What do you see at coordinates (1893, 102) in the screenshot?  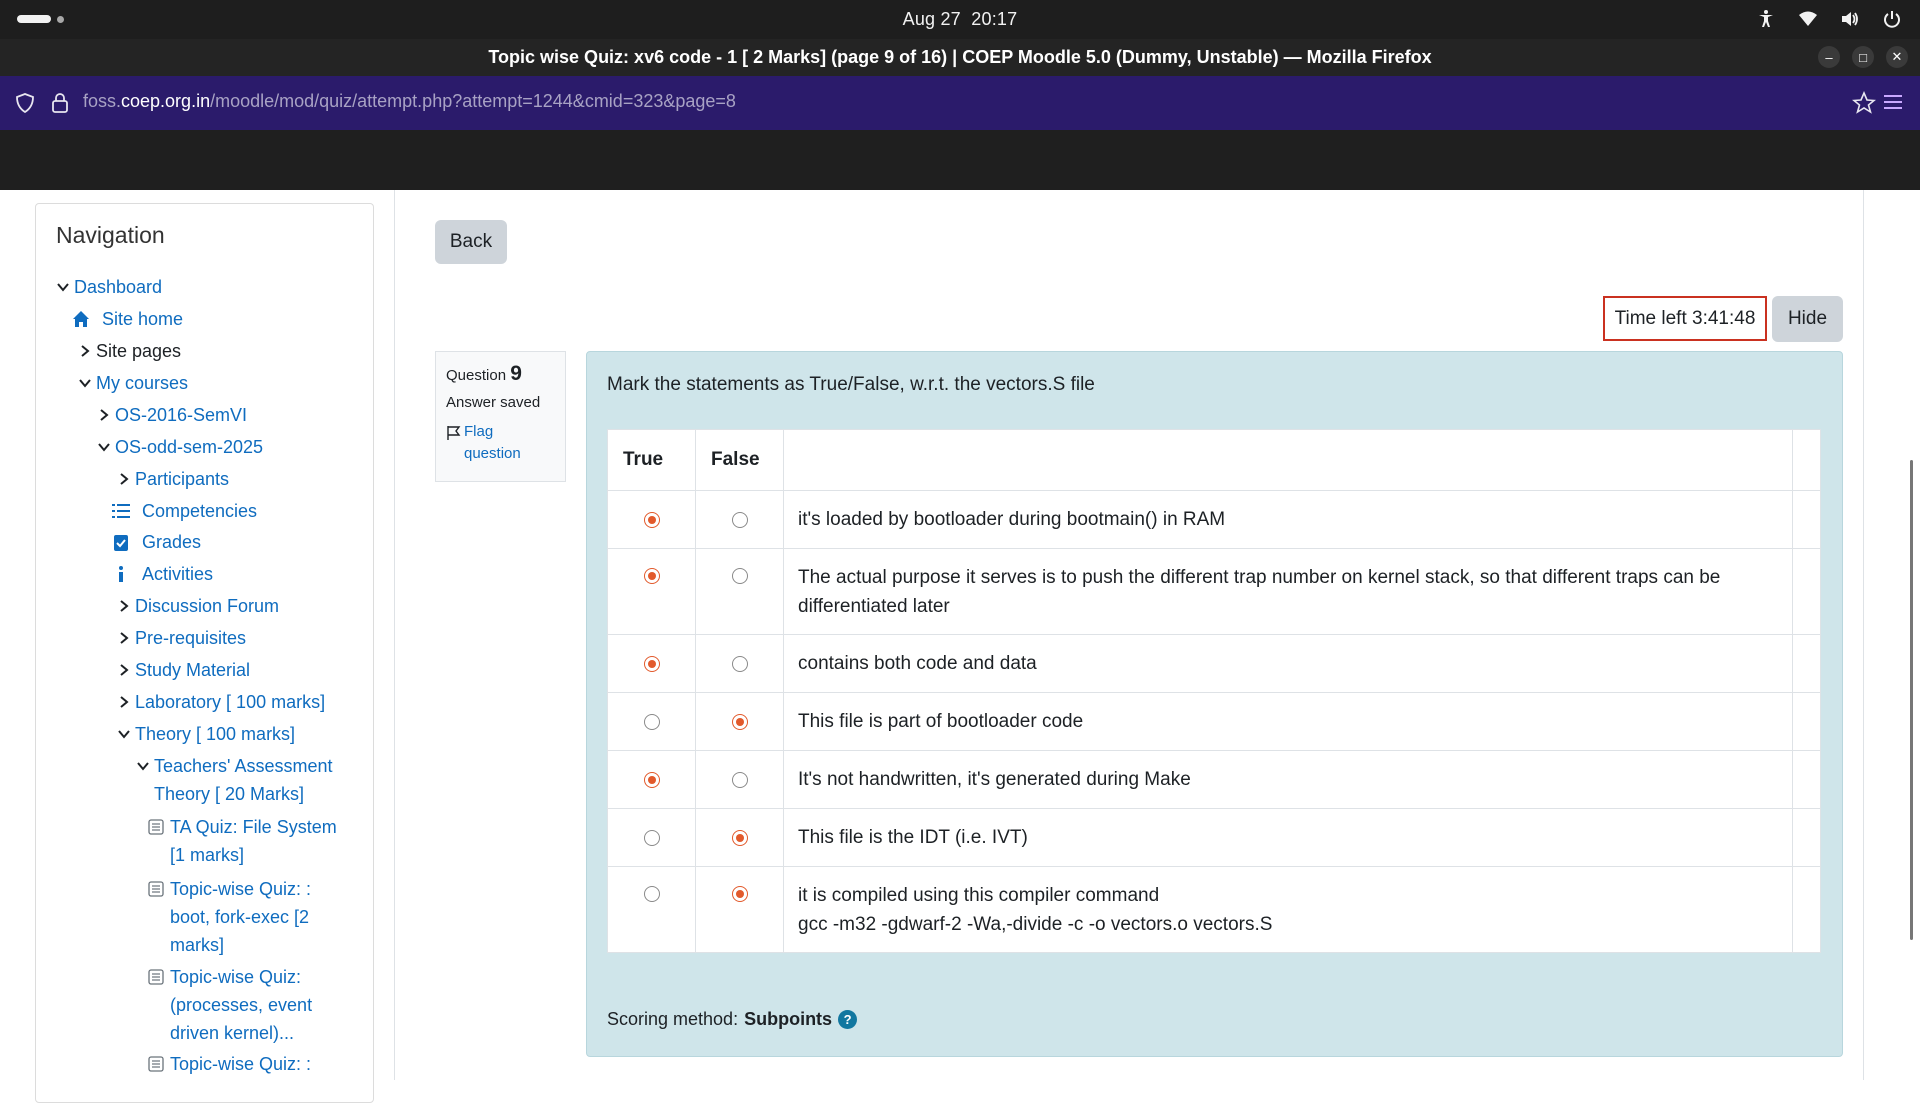 I see `hamburger-menu-icon` at bounding box center [1893, 102].